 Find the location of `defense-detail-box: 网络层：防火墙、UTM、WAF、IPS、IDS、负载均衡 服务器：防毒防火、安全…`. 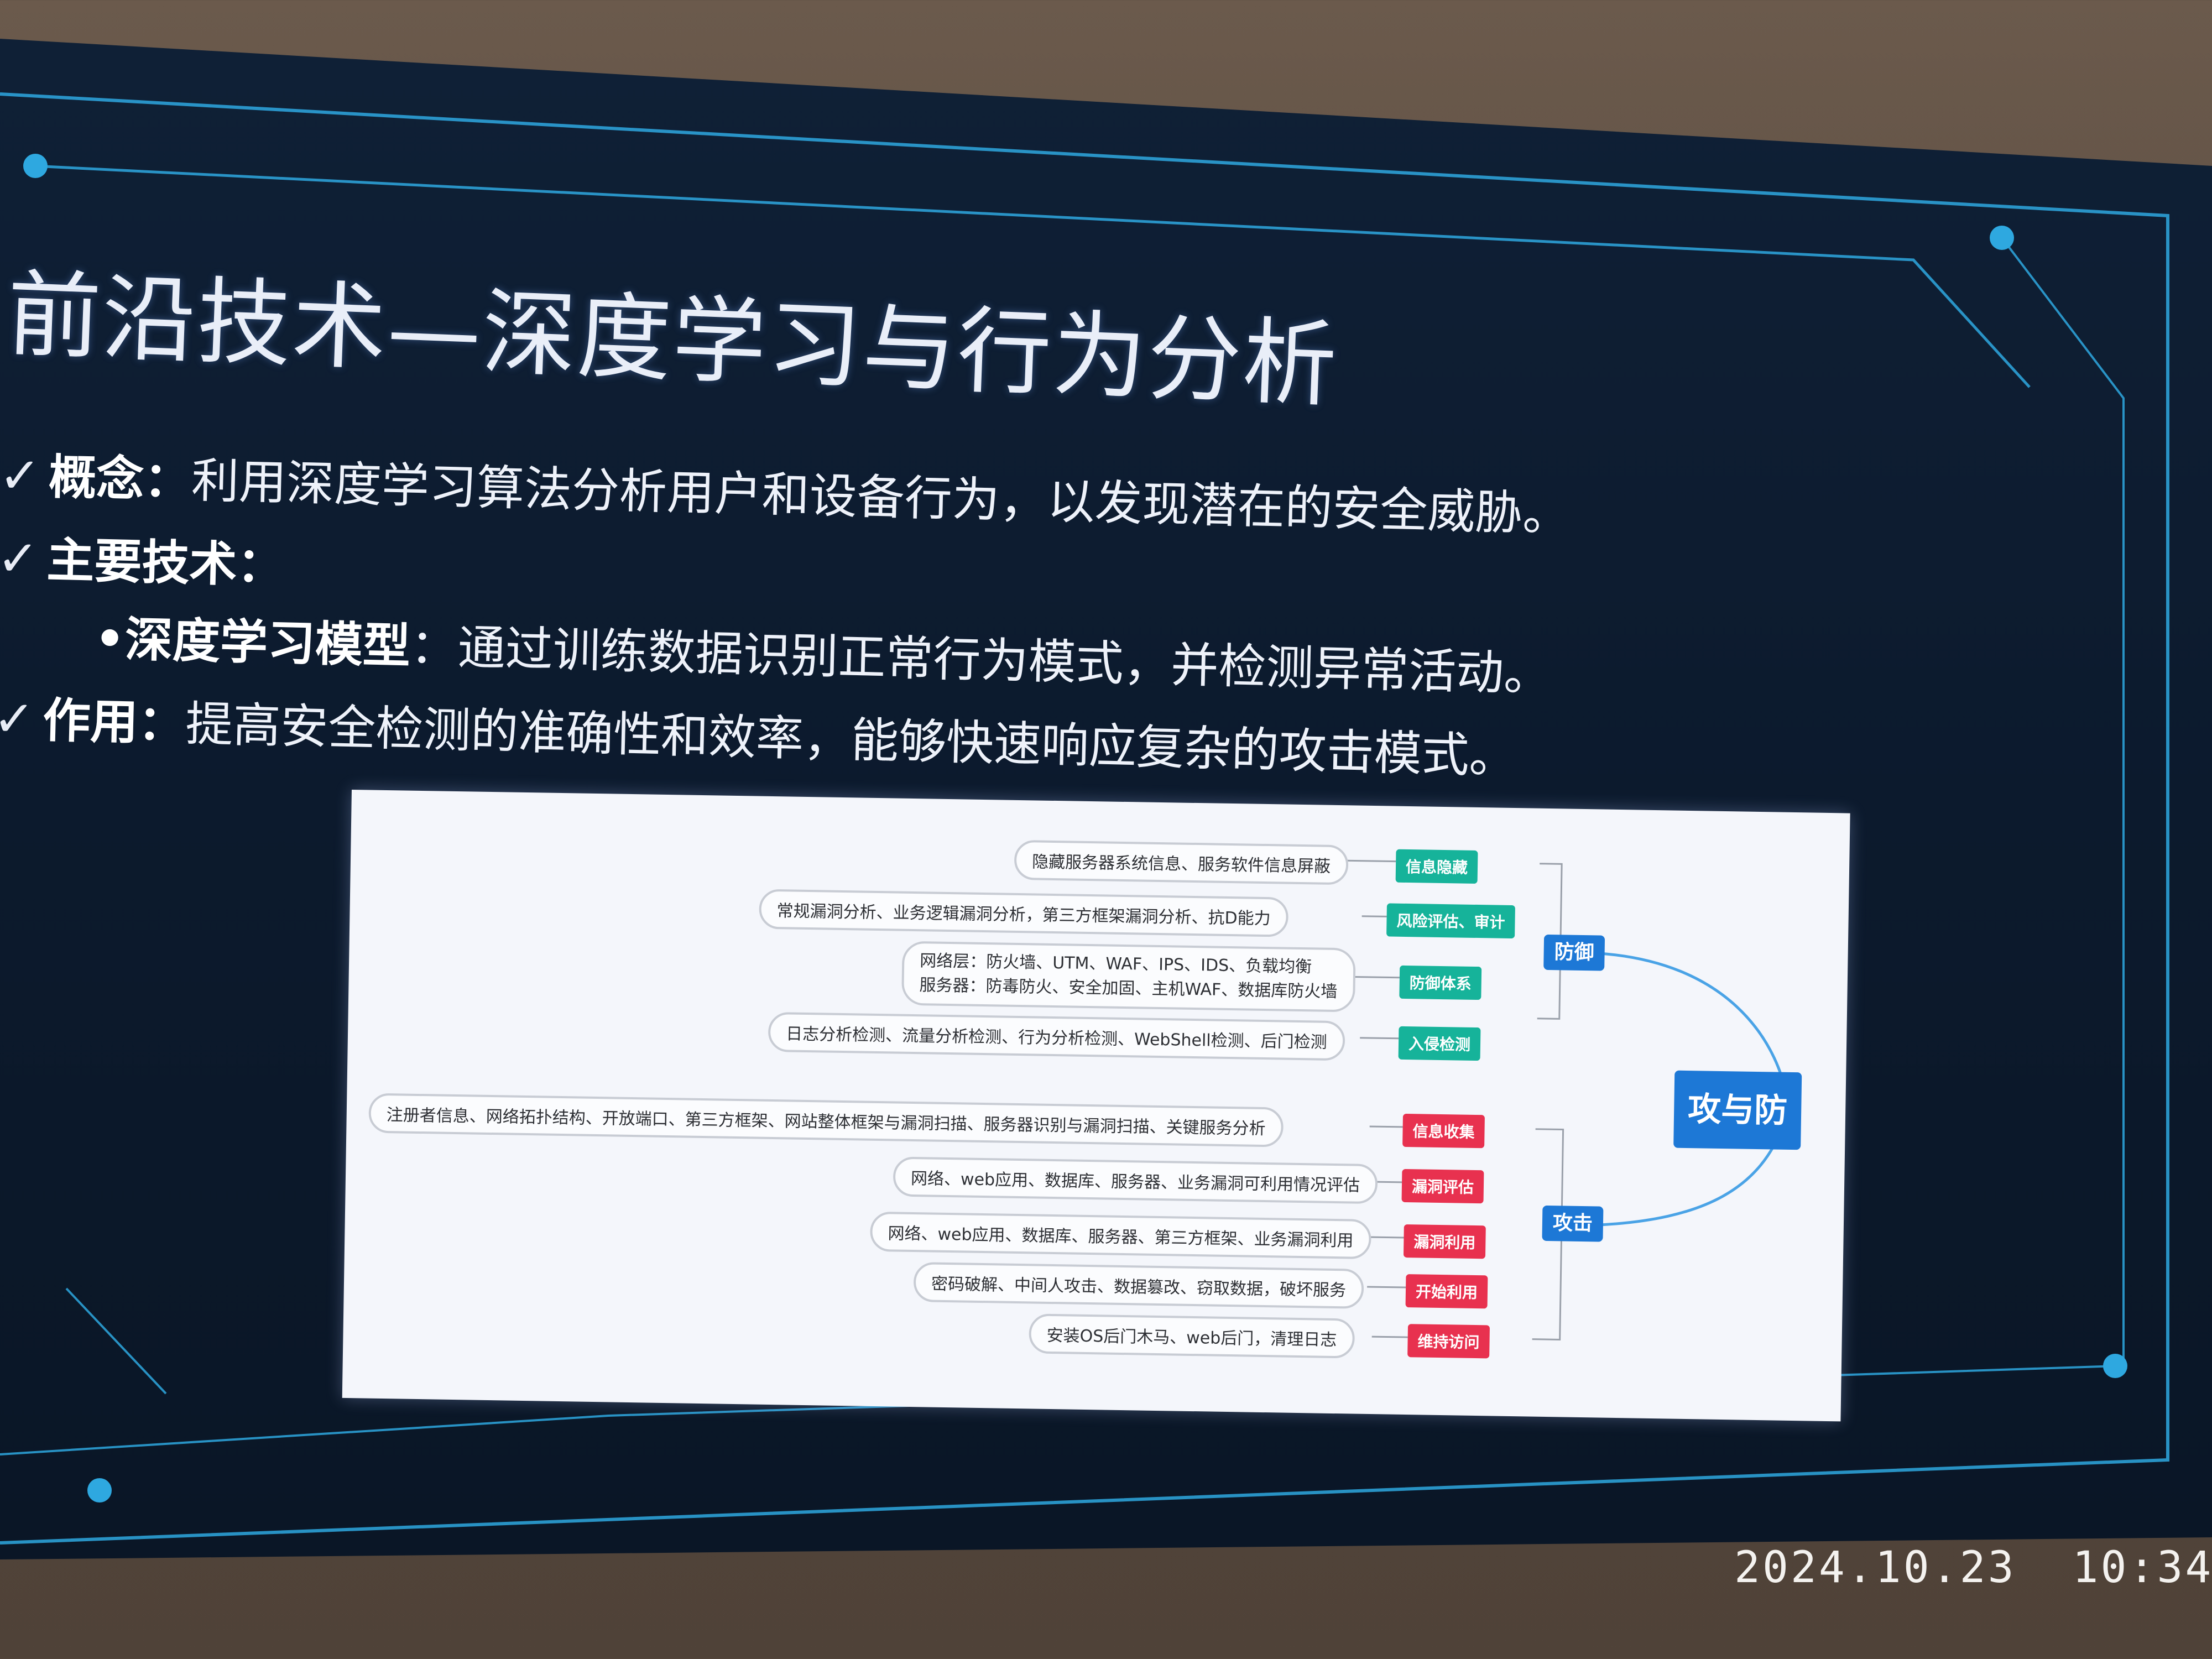

defense-detail-box: 网络层：防火墙、UTM、WAF、IPS、IDS、负载均衡 服务器：防毒防火、安全… is located at coordinates (1129, 977).